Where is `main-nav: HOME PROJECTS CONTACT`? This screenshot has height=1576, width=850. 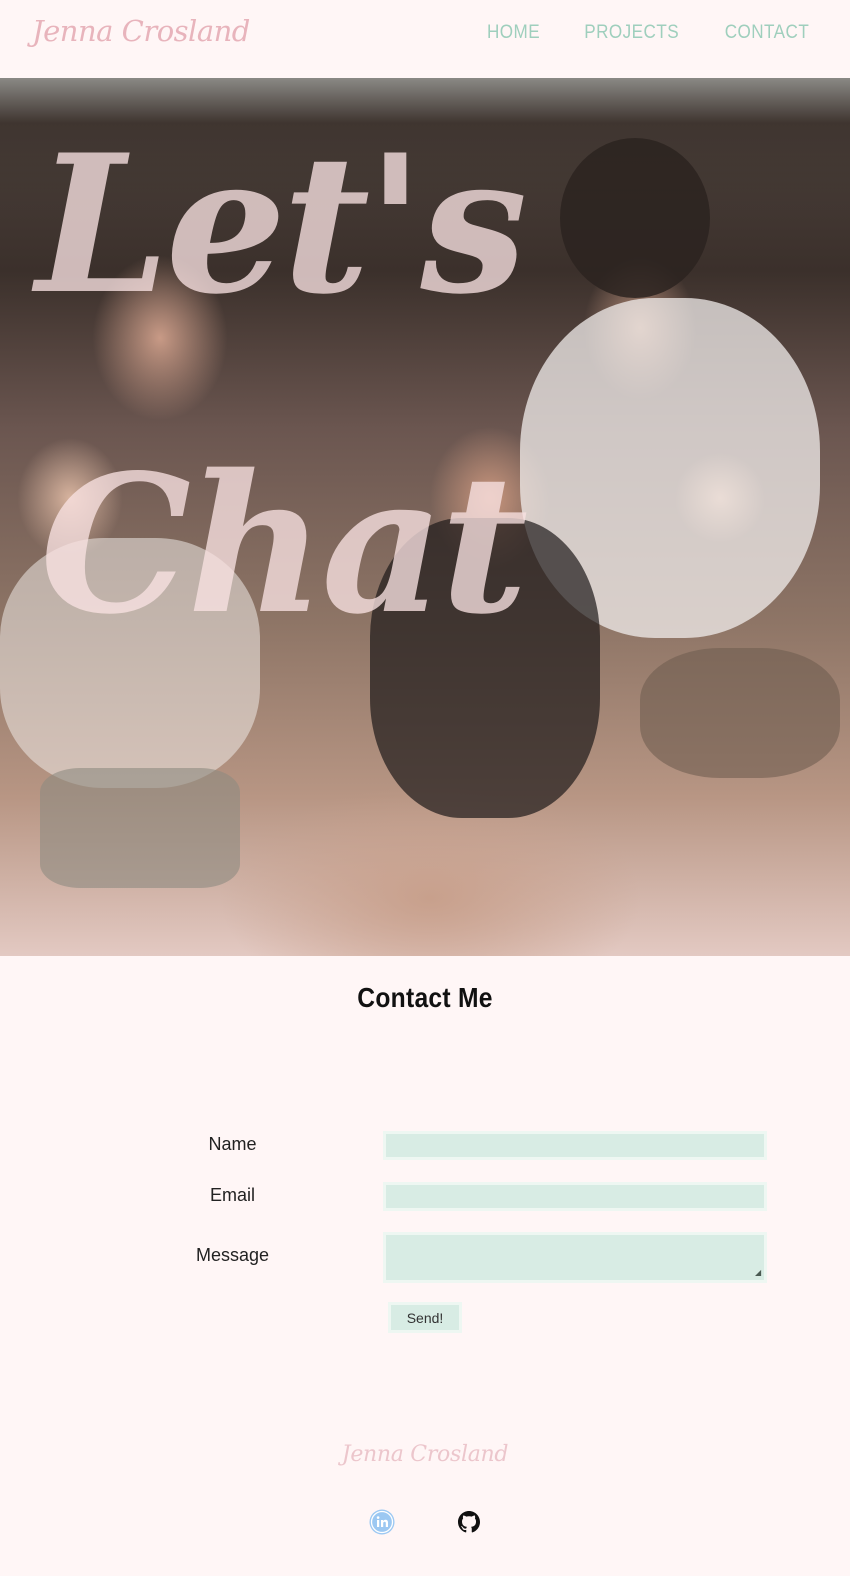
main-nav: HOME PROJECTS CONTACT is located at coordinates (649, 33).